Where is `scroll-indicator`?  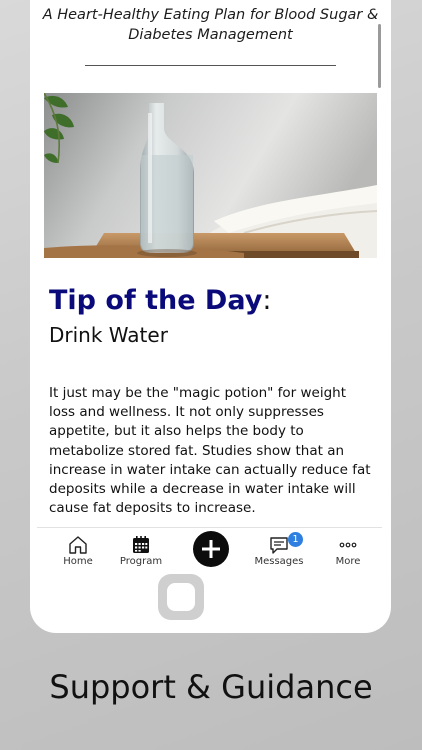 scroll-indicator is located at coordinates (379, 56).